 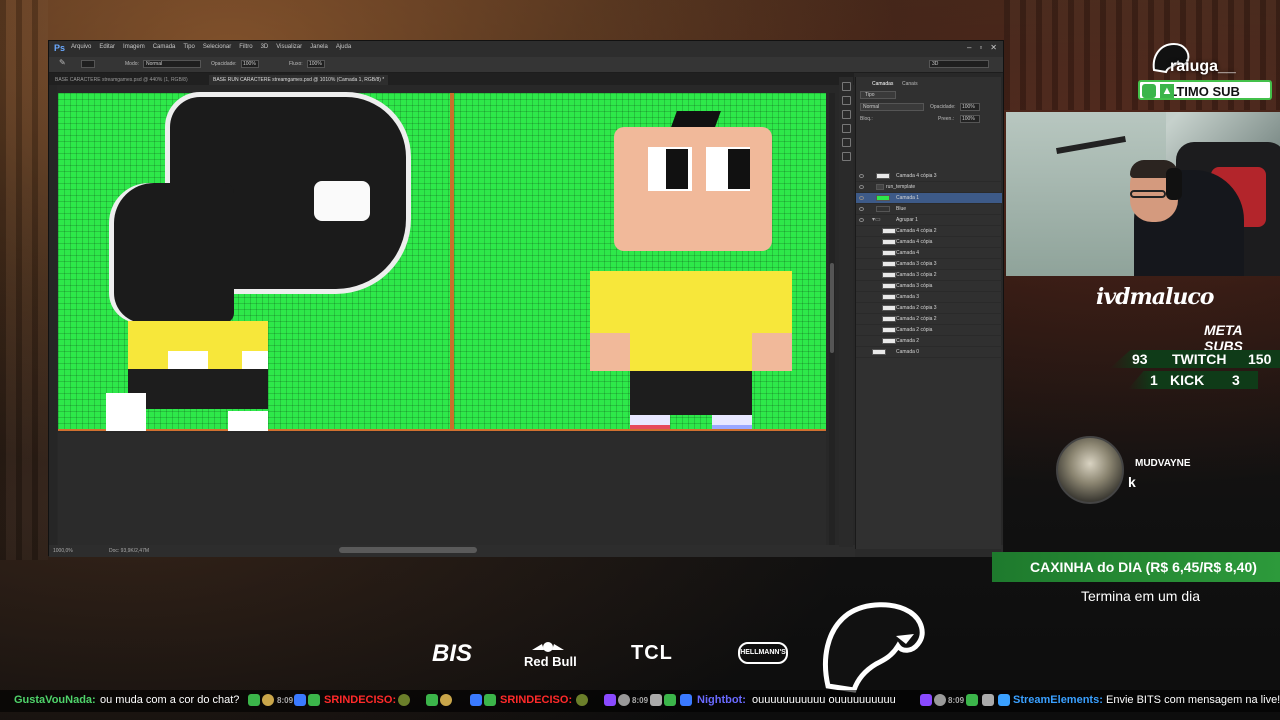 What do you see at coordinates (289, 47) in the screenshot?
I see `menu-item-visualizar: Visualizar` at bounding box center [289, 47].